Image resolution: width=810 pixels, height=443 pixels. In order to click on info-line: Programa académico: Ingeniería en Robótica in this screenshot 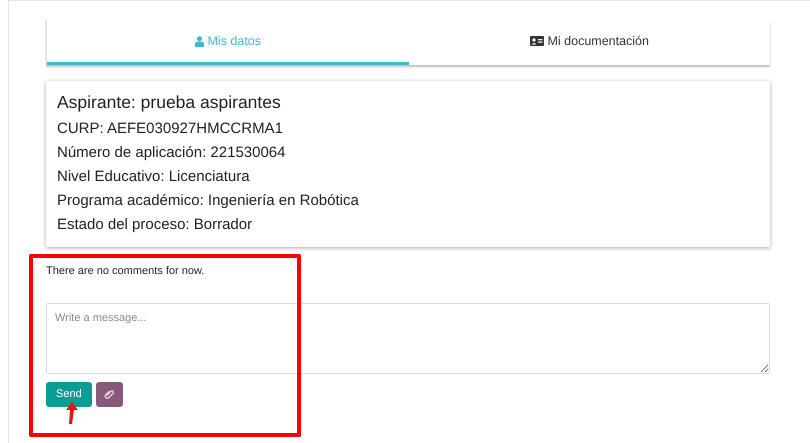, I will do `click(208, 201)`.